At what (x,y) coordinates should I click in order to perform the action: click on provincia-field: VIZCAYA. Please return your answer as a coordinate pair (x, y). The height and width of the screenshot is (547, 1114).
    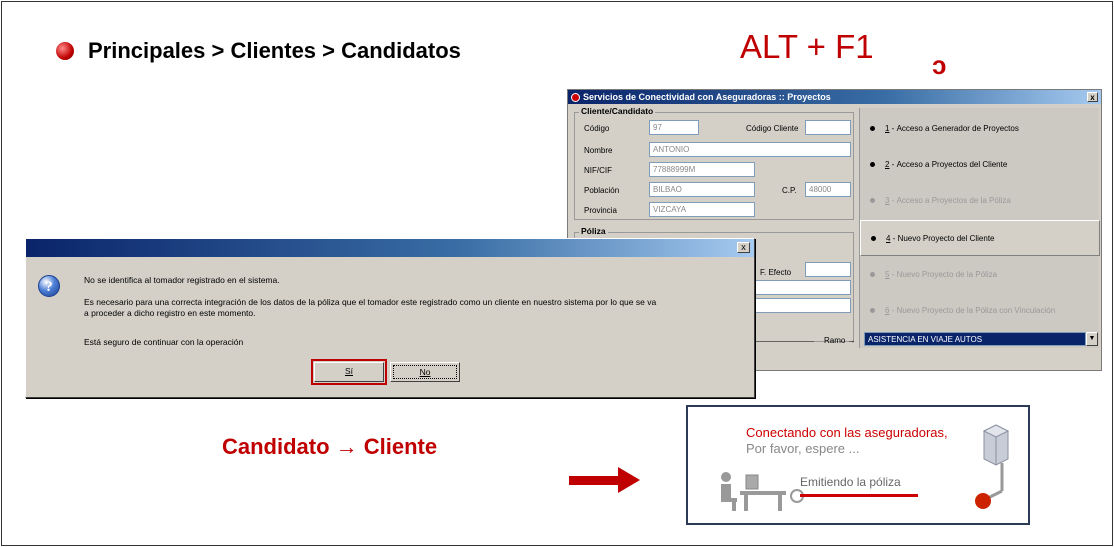
    Looking at the image, I should click on (702, 209).